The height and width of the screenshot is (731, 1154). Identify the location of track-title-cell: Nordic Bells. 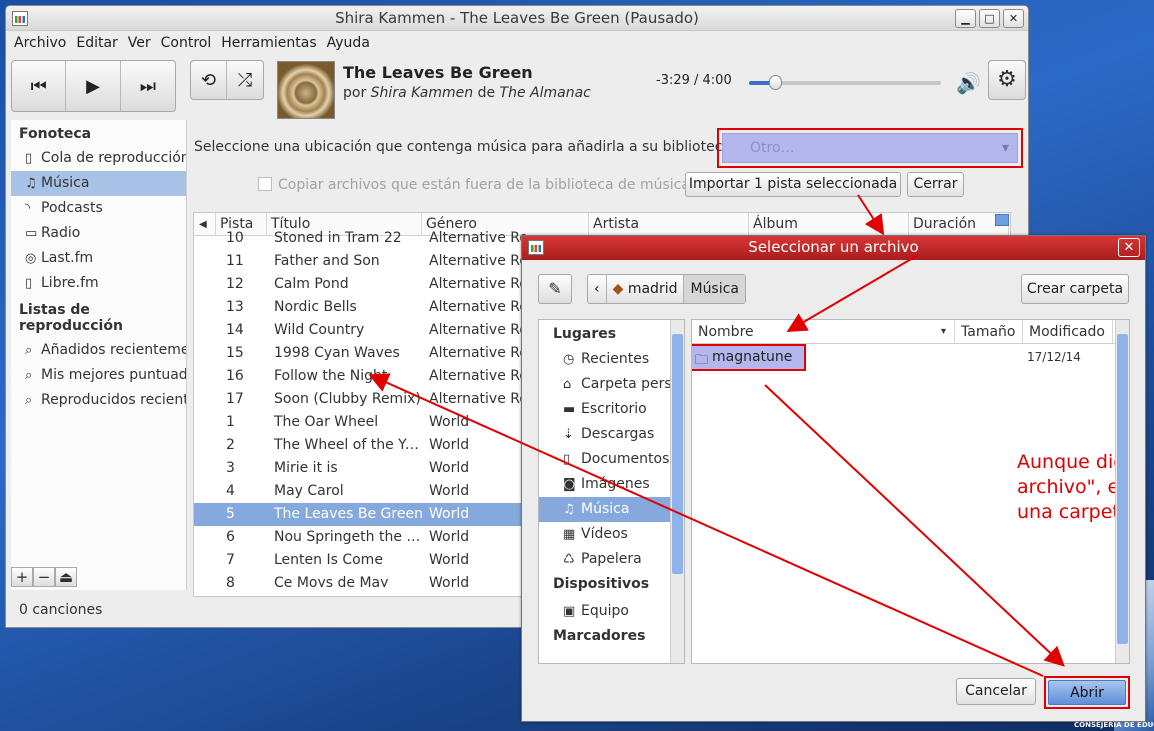
(315, 307).